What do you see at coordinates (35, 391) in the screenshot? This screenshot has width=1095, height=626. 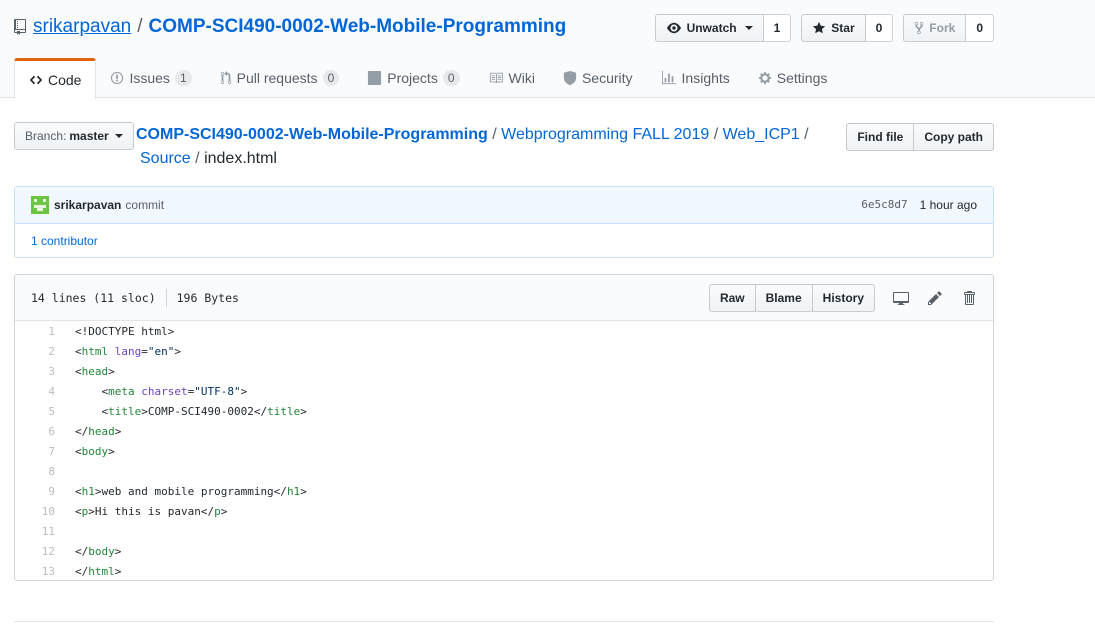 I see `line-number: 4` at bounding box center [35, 391].